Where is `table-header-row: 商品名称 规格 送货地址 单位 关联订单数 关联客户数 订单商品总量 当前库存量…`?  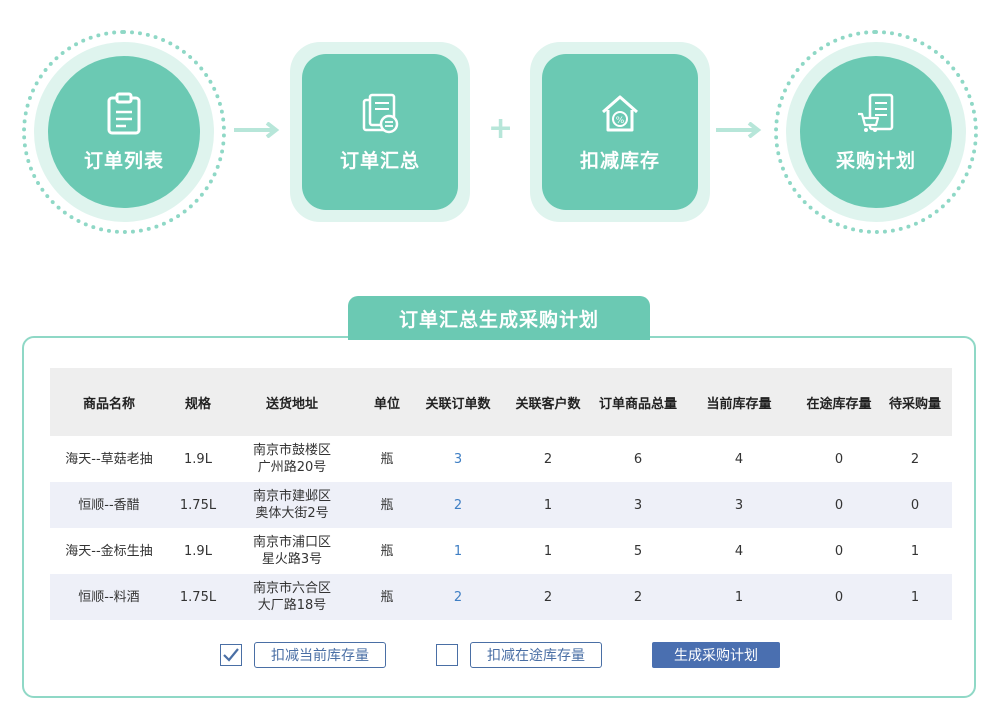
table-header-row: 商品名称 规格 送货地址 单位 关联订单数 关联客户数 订单商品总量 当前库存量… is located at coordinates (501, 402).